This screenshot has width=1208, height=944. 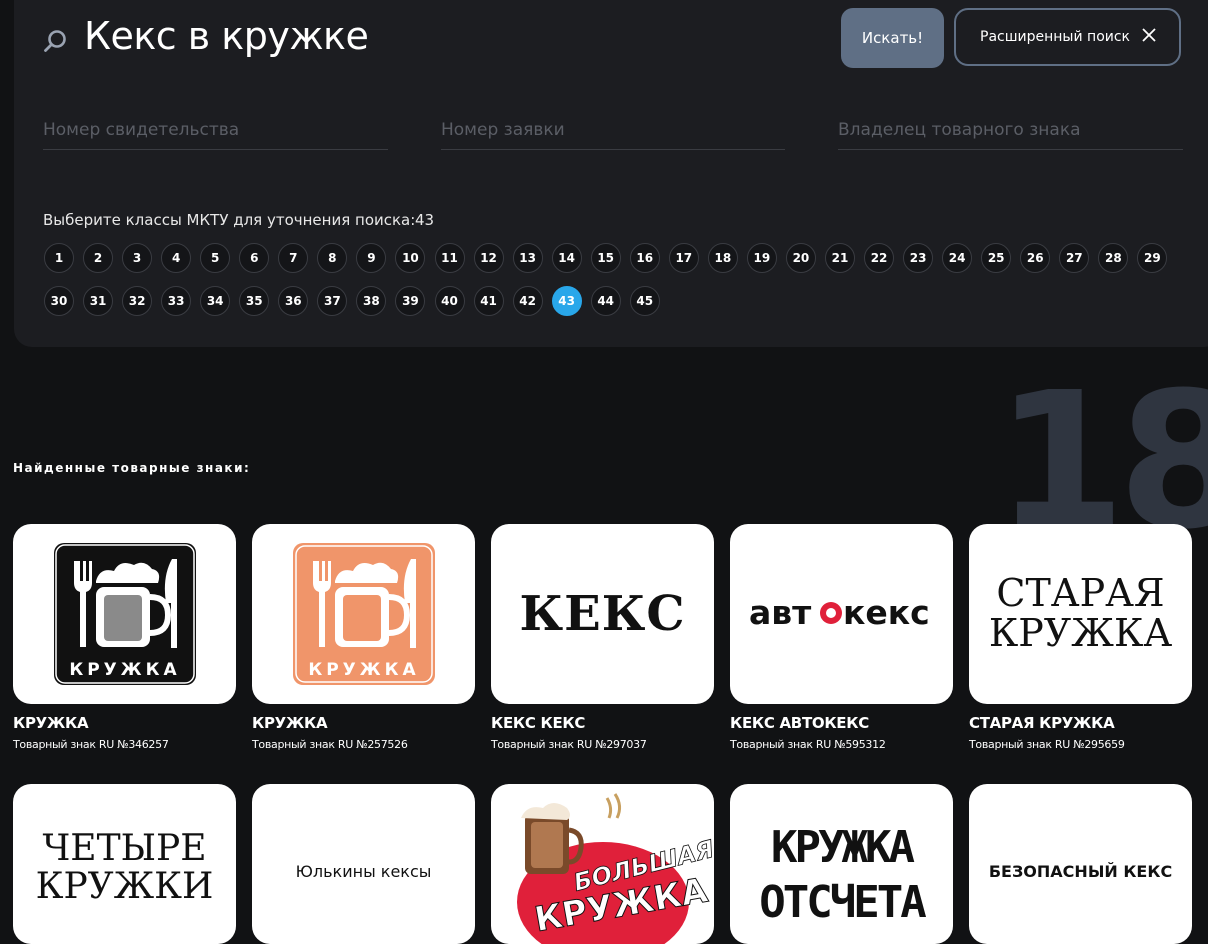 I want to click on trademark-card: ЧЕТЫРЕ КРУЖКИ, so click(x=124, y=864).